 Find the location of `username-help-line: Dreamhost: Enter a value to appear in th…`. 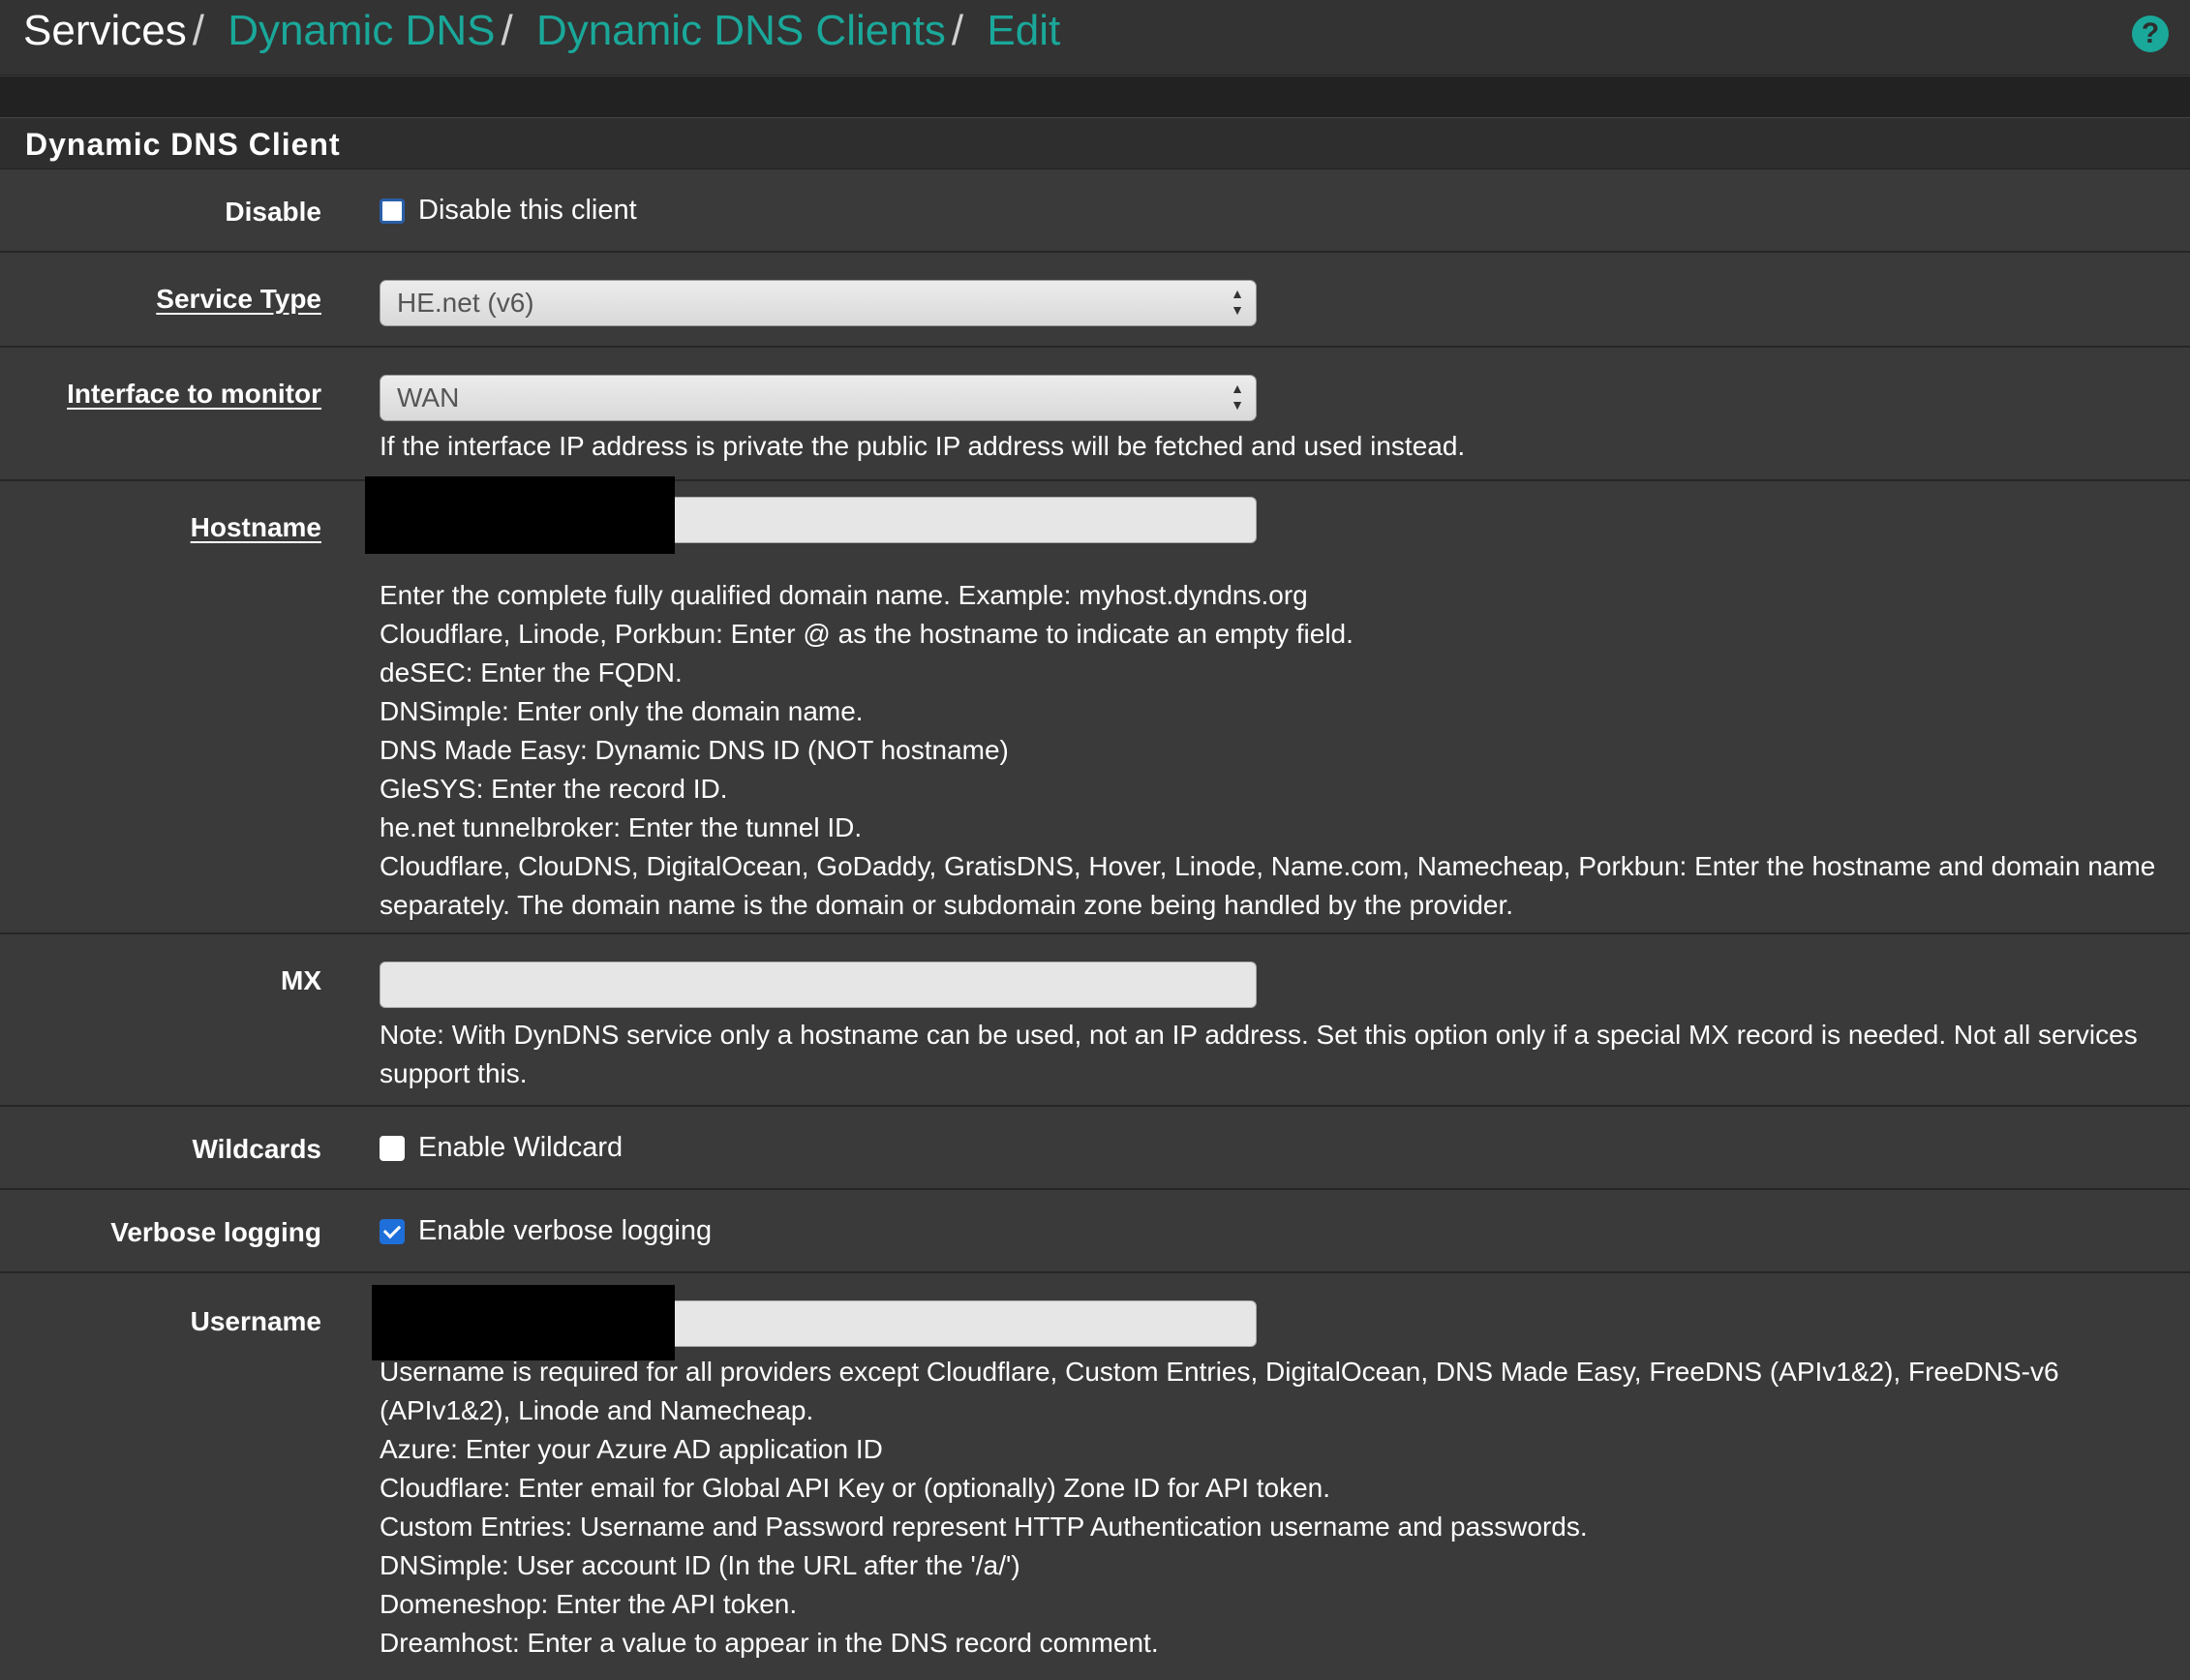

username-help-line: Dreamhost: Enter a value to appear in th… is located at coordinates (770, 1643).